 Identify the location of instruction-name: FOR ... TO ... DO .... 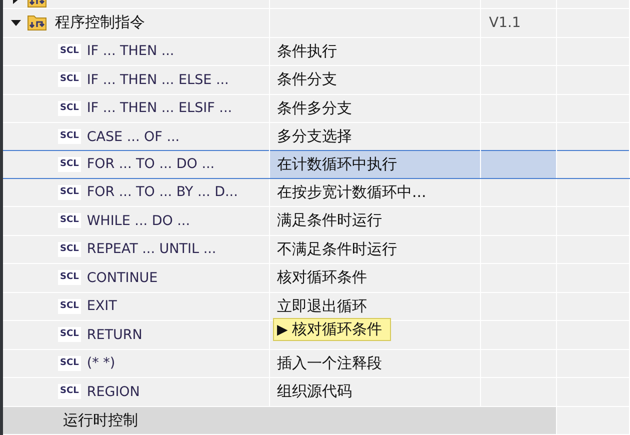
(150, 164).